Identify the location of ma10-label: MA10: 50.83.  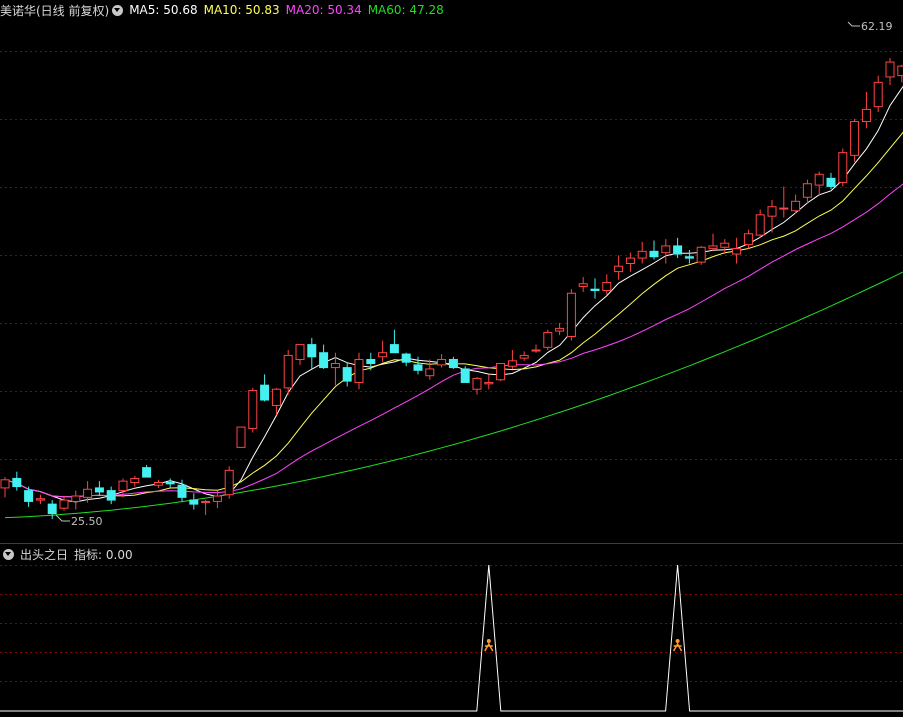
(241, 10).